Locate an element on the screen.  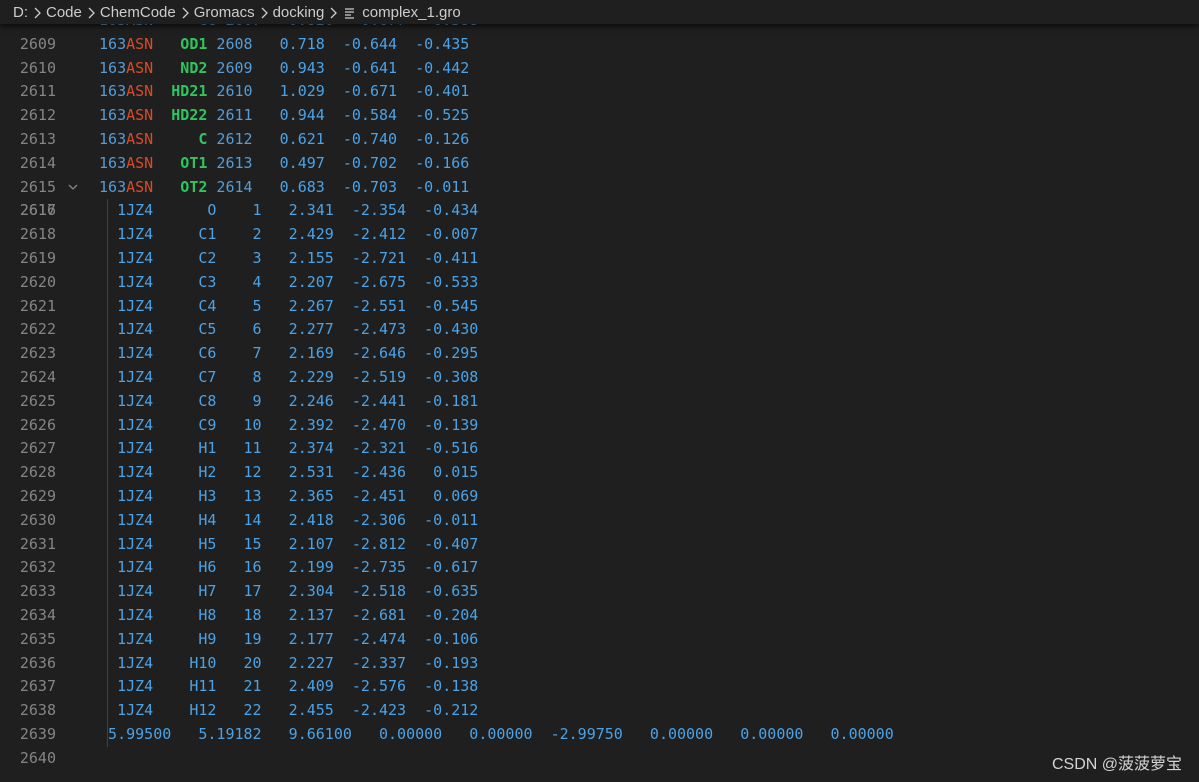
line-number: 2622 is located at coordinates (37, 329).